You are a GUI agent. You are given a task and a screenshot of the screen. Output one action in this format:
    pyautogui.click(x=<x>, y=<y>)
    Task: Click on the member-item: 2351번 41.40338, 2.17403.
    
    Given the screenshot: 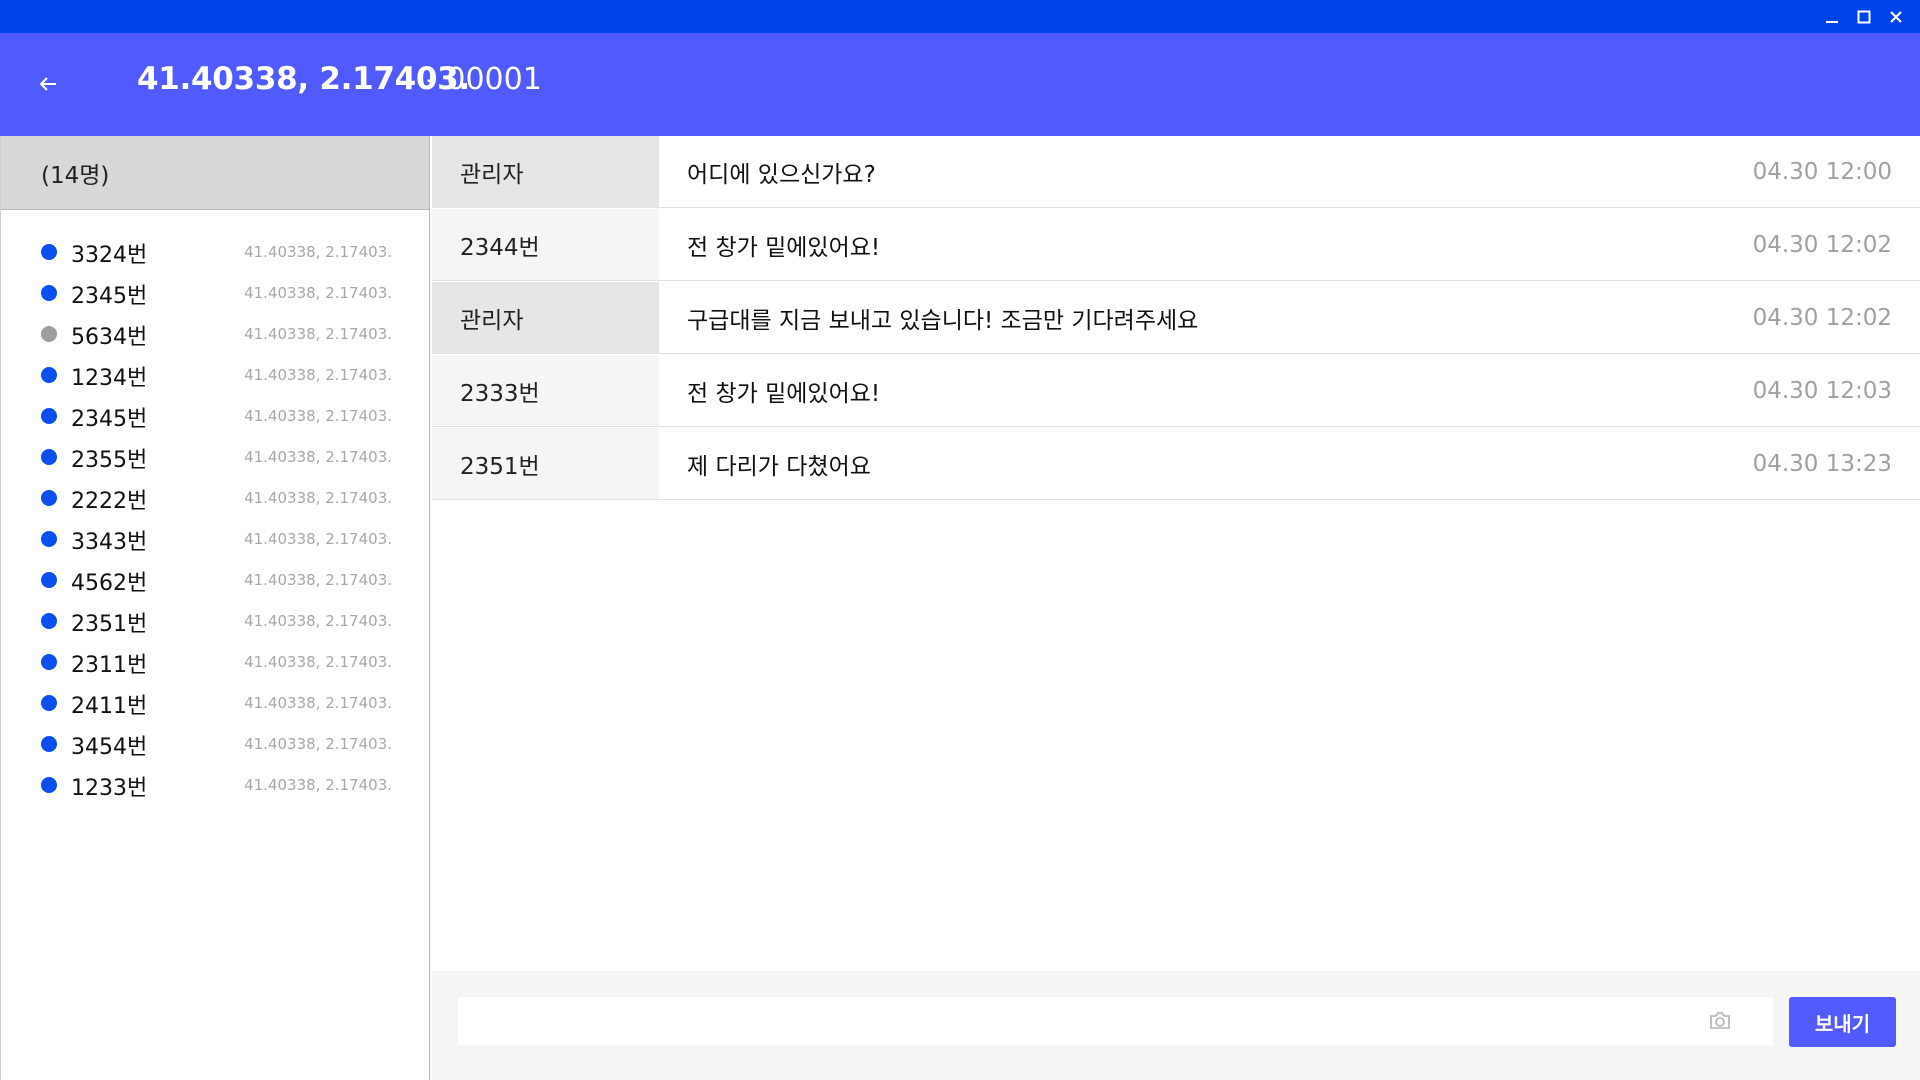 What is the action you would take?
    pyautogui.click(x=216, y=620)
    